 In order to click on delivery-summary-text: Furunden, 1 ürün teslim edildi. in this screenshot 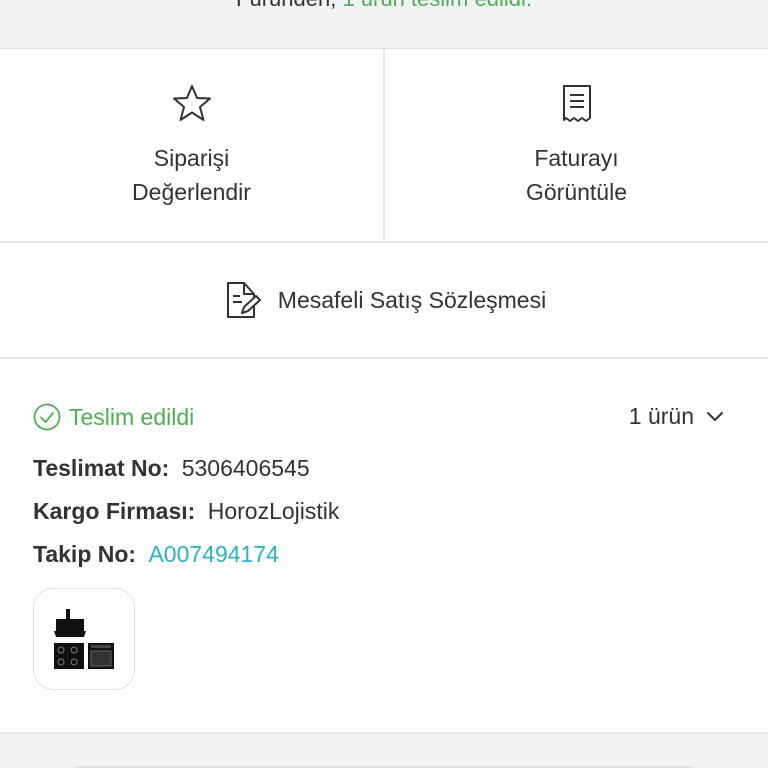, I will do `click(384, 6)`.